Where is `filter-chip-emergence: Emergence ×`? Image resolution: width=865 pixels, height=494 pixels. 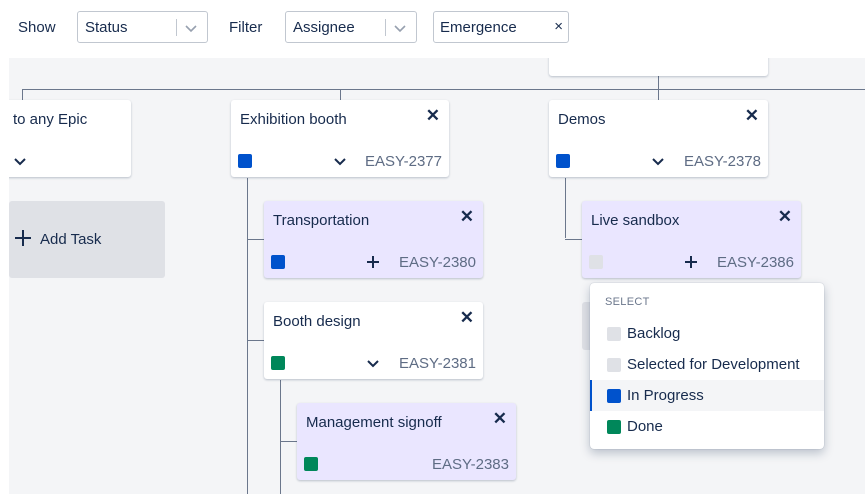 filter-chip-emergence: Emergence × is located at coordinates (501, 27).